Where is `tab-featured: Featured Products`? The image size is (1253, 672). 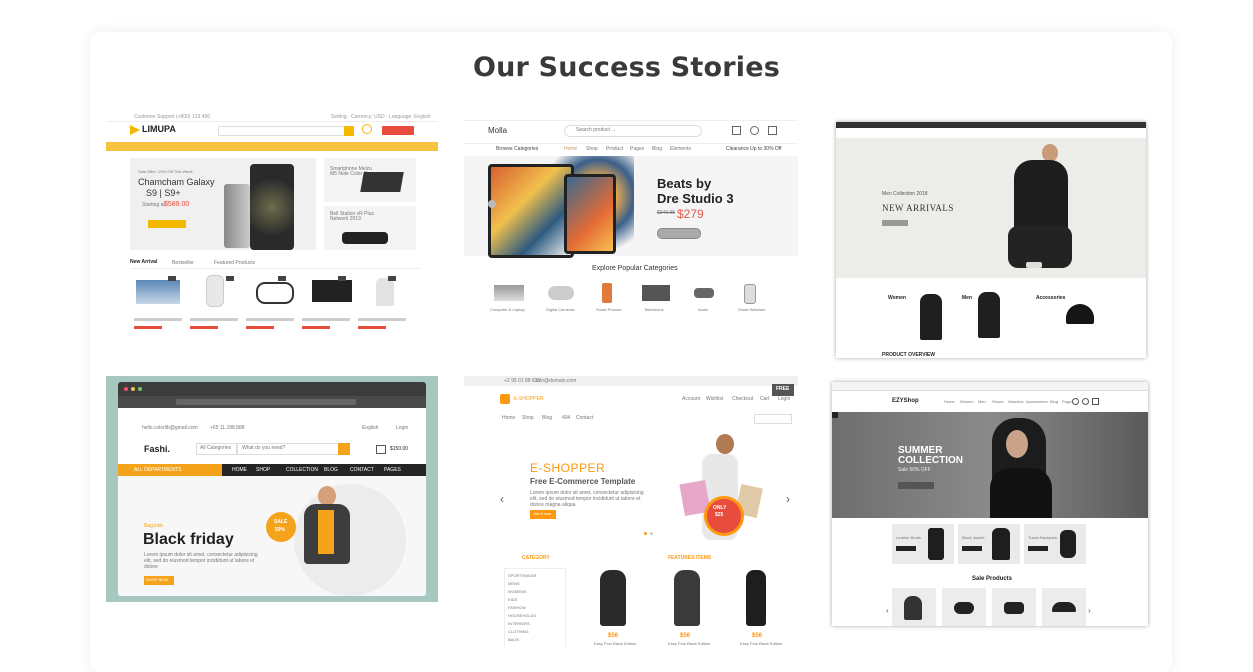 tab-featured: Featured Products is located at coordinates (234, 263).